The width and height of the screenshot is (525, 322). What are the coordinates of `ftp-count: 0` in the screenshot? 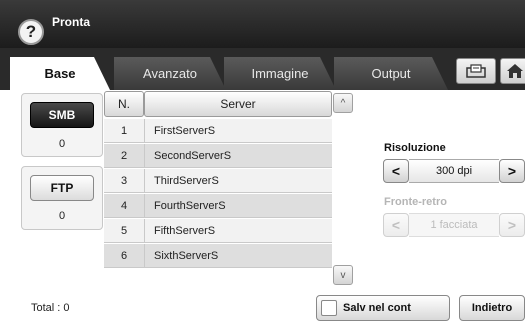 It's located at (62, 216).